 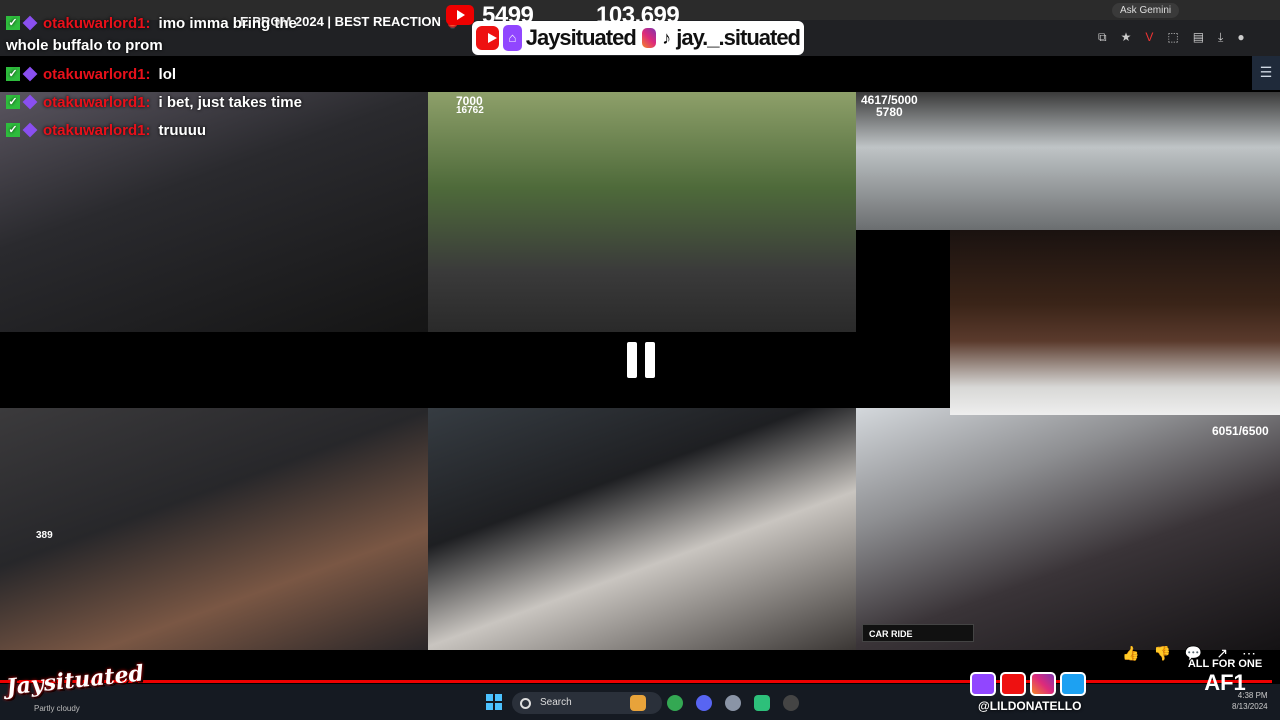 What do you see at coordinates (1161, 653) in the screenshot?
I see `dislike-icon: 👎` at bounding box center [1161, 653].